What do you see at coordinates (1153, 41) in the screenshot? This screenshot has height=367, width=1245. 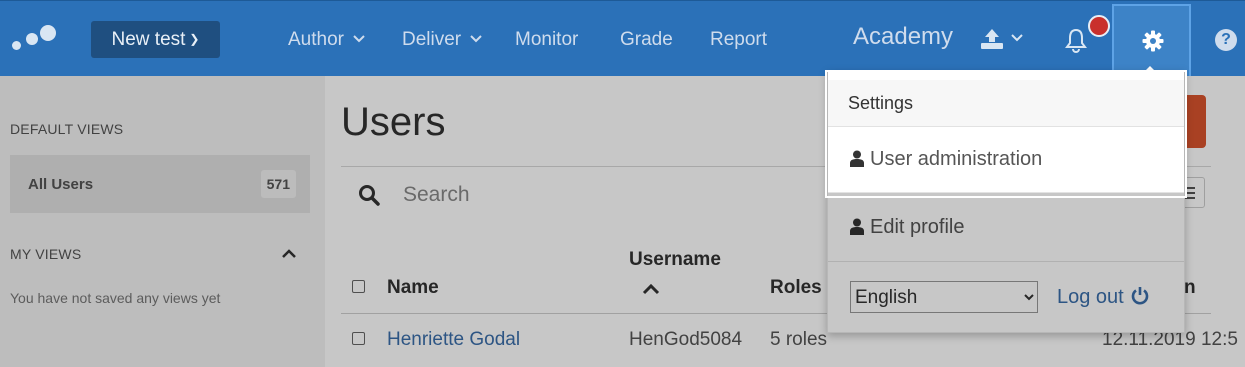 I see `gear-icon` at bounding box center [1153, 41].